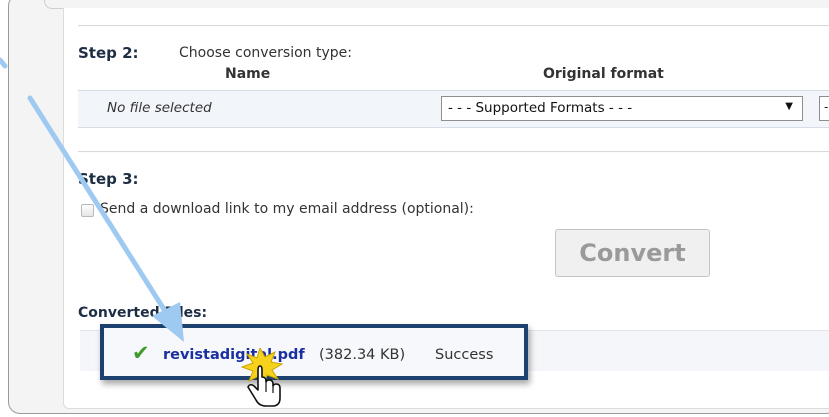  I want to click on step2-label: Step 2:, so click(108, 53).